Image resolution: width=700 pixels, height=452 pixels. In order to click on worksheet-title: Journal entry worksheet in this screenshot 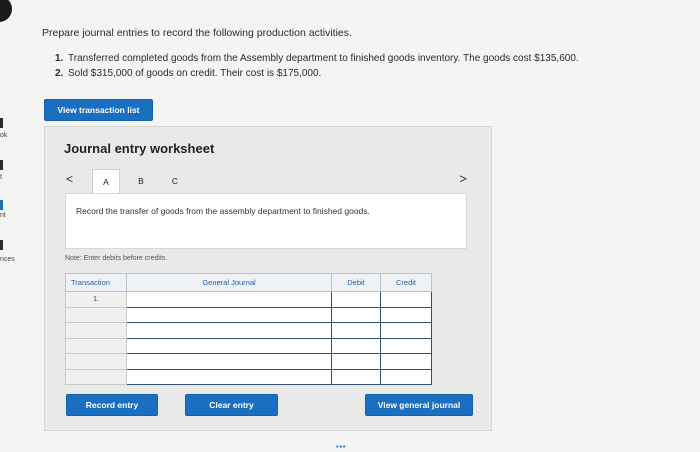, I will do `click(139, 148)`.